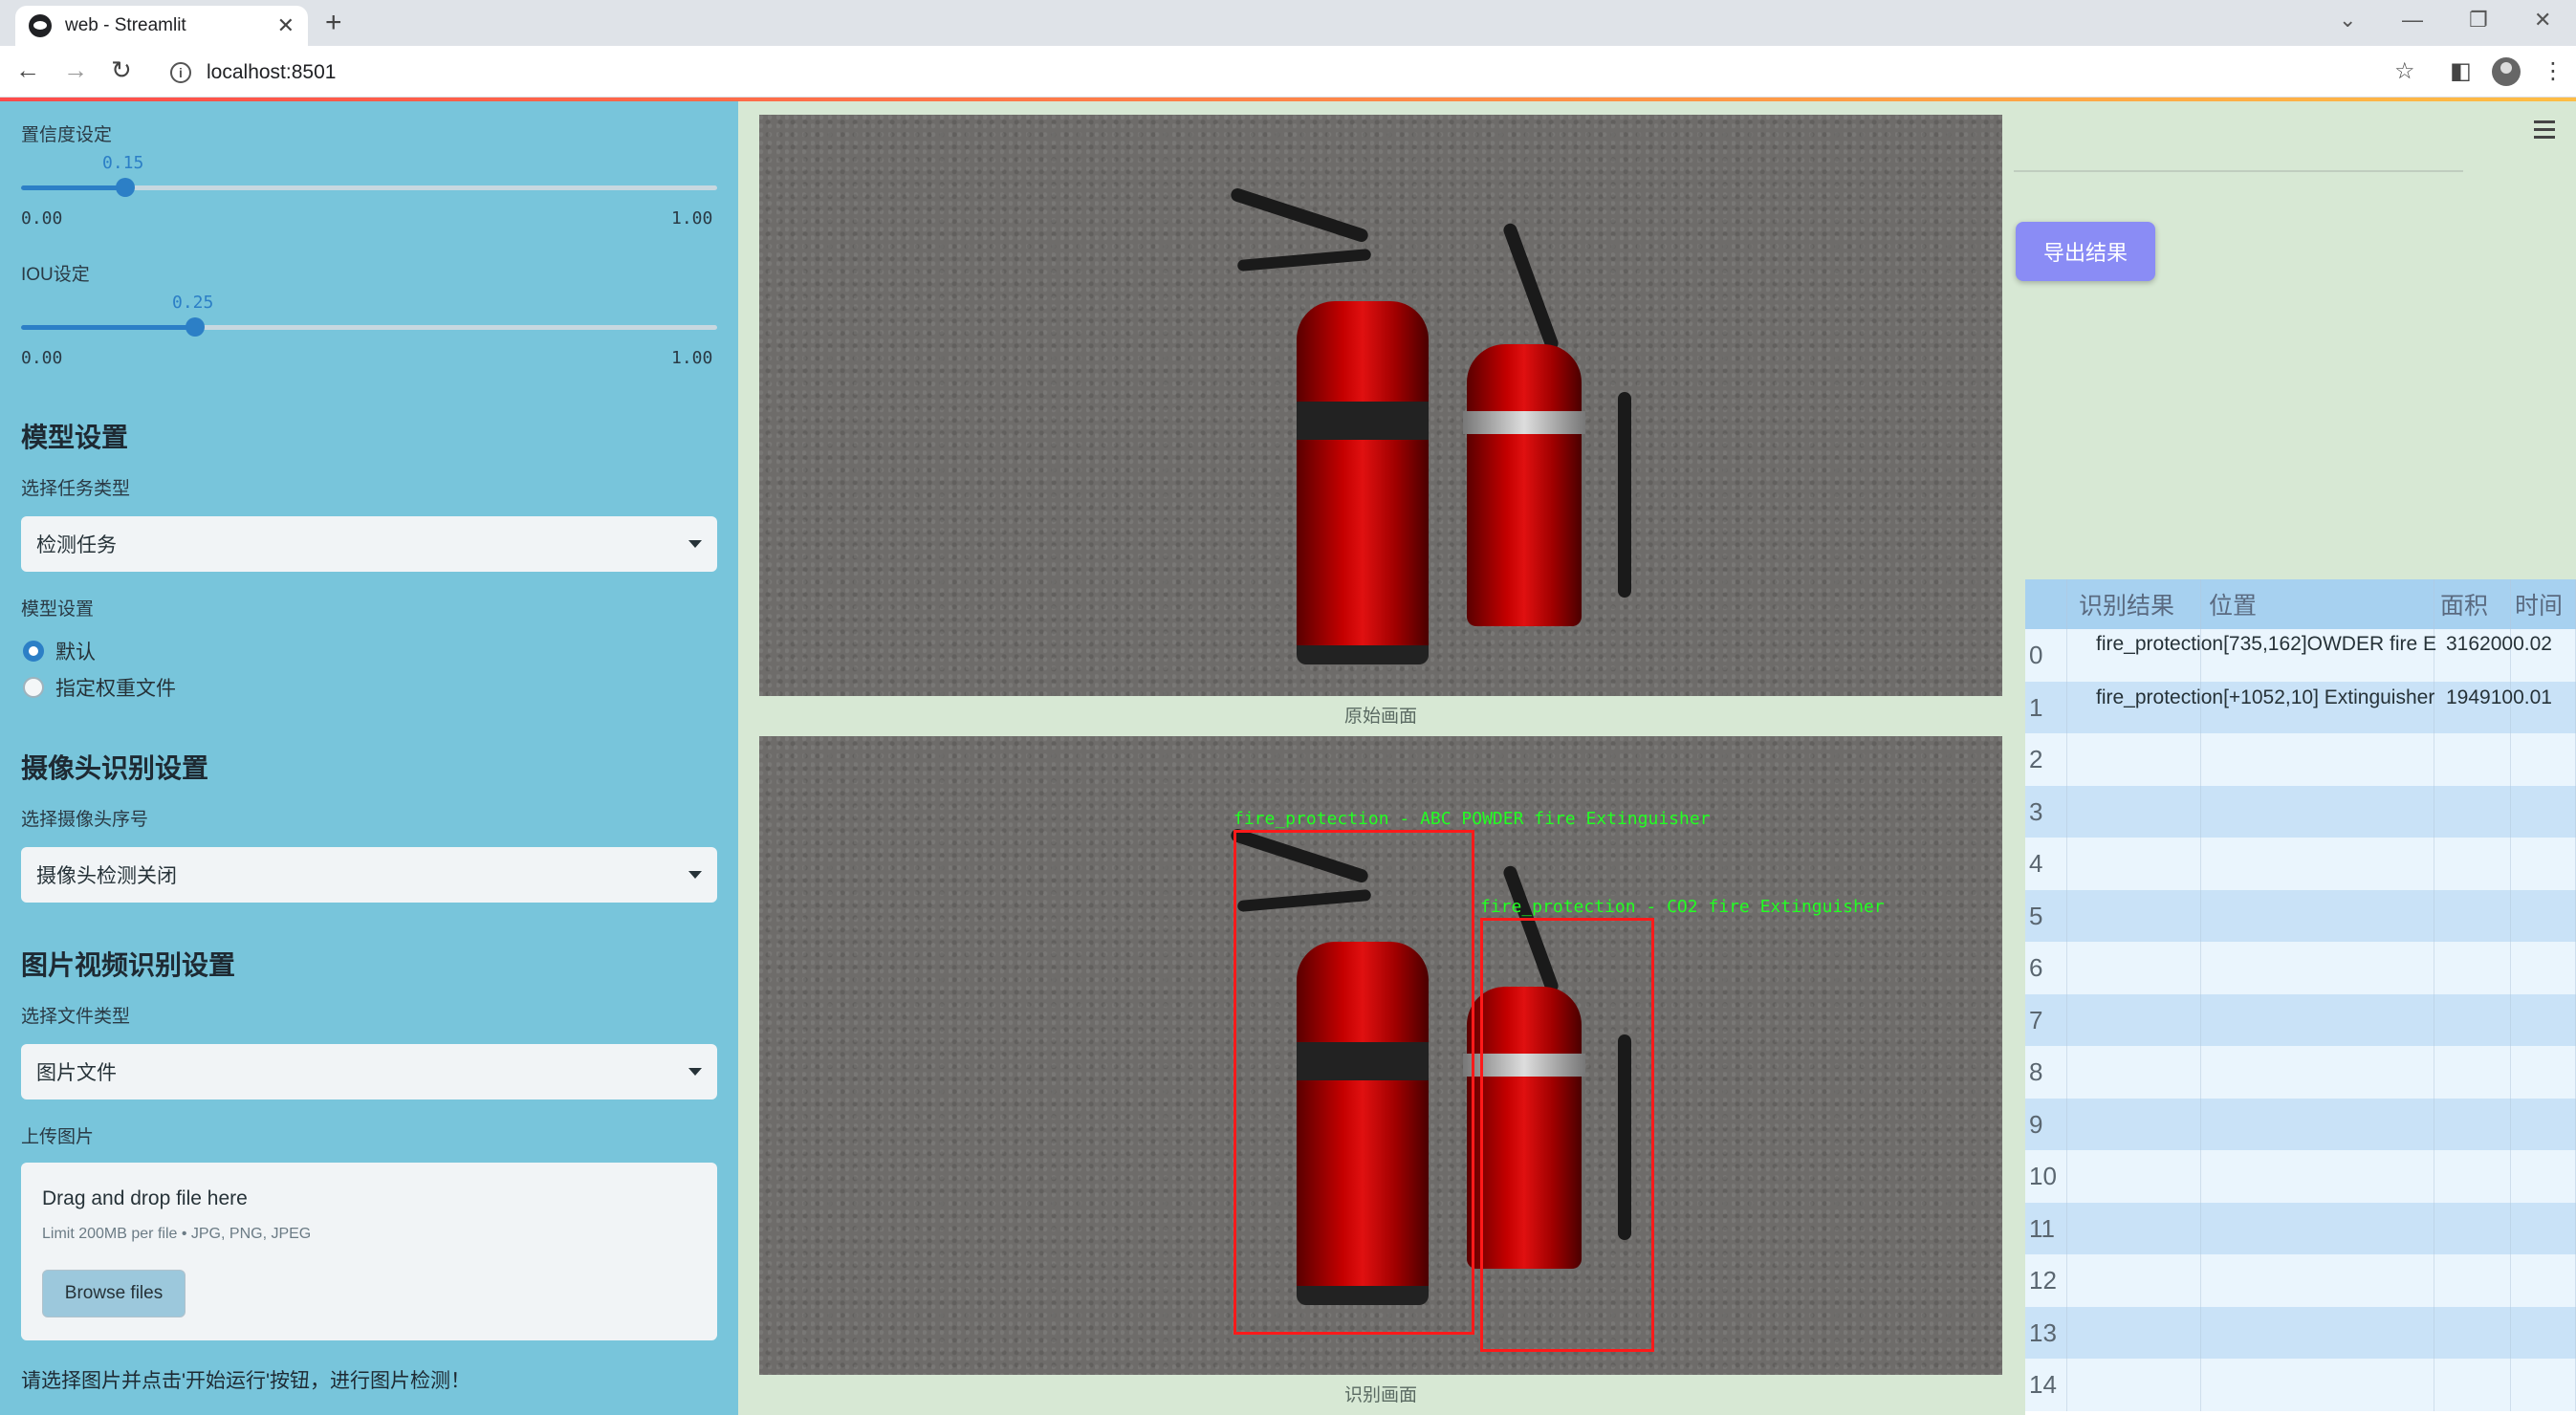 The image size is (2576, 1415). I want to click on task-type-select: 检测任务, so click(369, 544).